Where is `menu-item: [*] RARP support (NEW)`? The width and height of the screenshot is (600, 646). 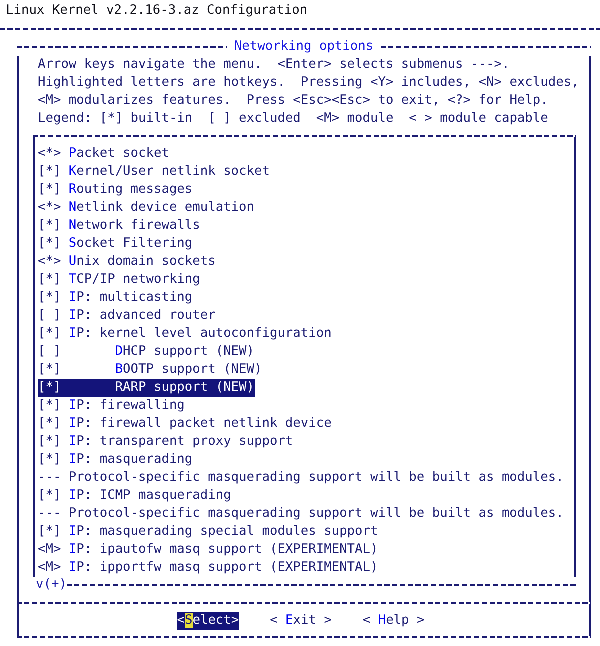 menu-item: [*] RARP support (NEW) is located at coordinates (146, 388).